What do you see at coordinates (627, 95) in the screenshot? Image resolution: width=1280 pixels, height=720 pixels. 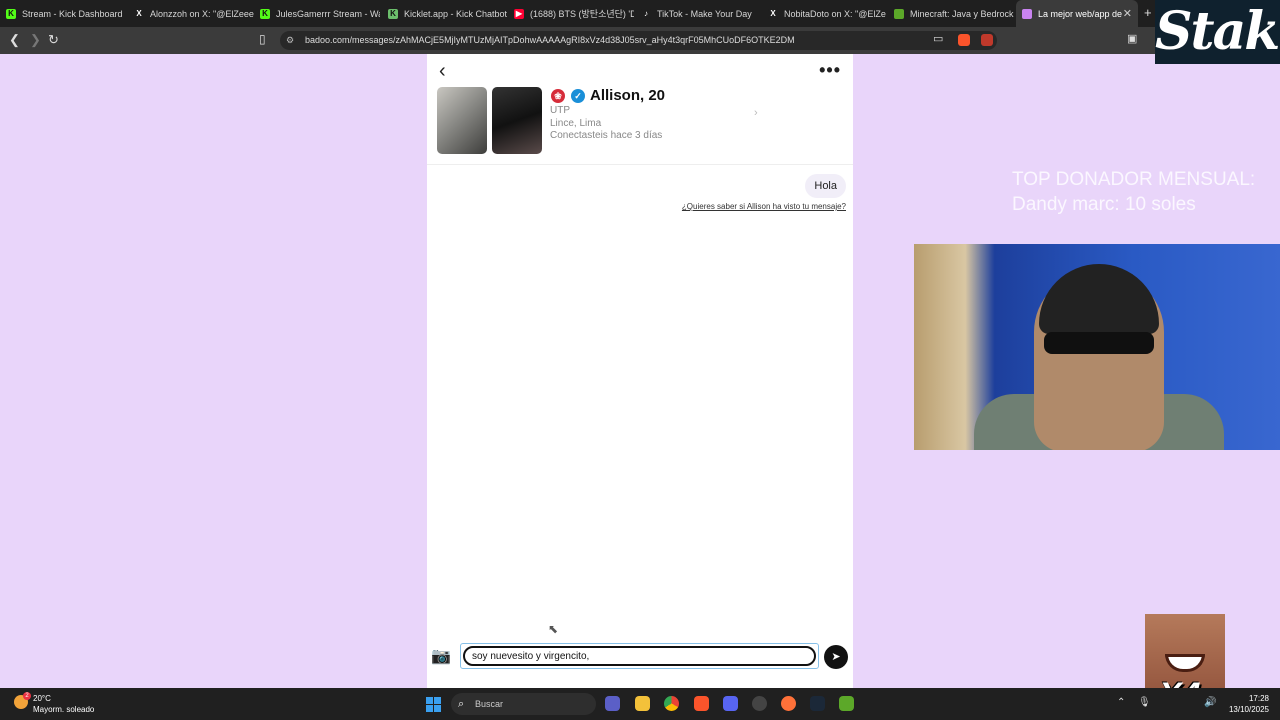 I see `profile-name: Allison, 20` at bounding box center [627, 95].